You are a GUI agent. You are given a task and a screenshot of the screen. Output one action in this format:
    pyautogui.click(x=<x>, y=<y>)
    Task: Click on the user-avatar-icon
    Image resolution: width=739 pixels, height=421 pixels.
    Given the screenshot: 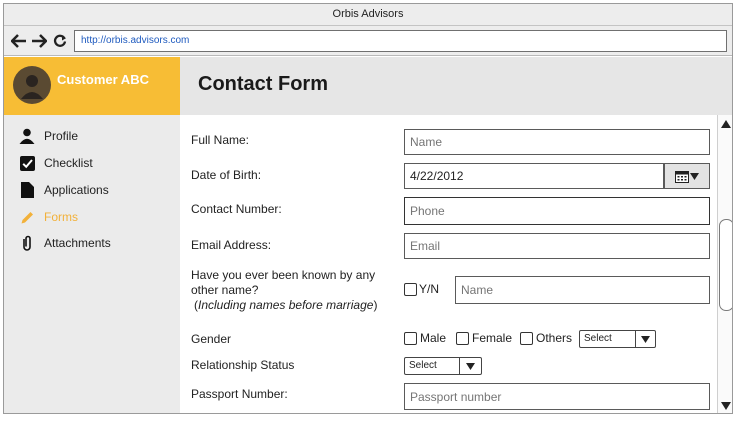 What is the action you would take?
    pyautogui.click(x=32, y=87)
    